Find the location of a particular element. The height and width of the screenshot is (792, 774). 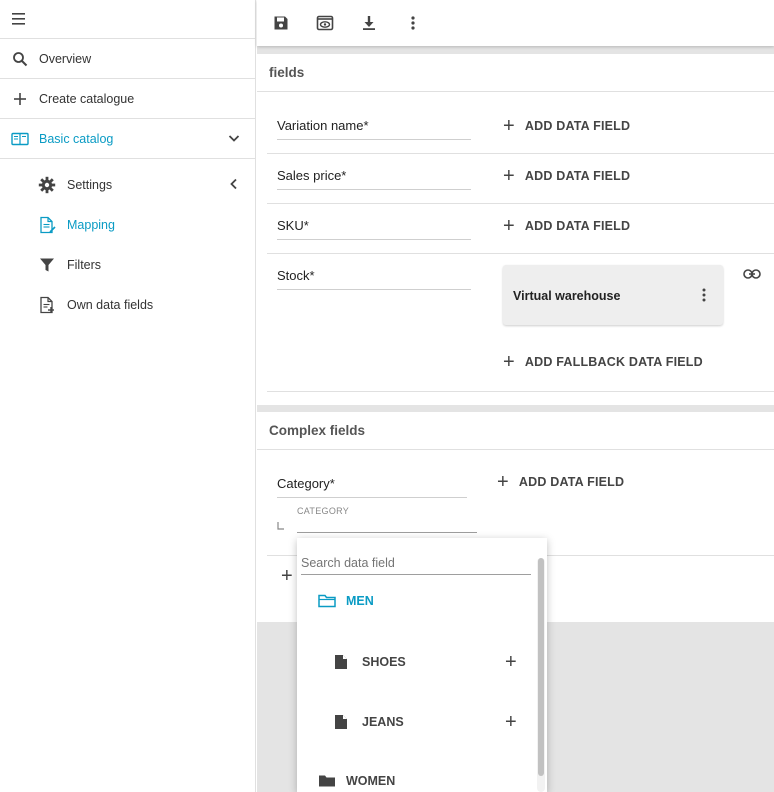

scrollbar-thumb is located at coordinates (541, 667).